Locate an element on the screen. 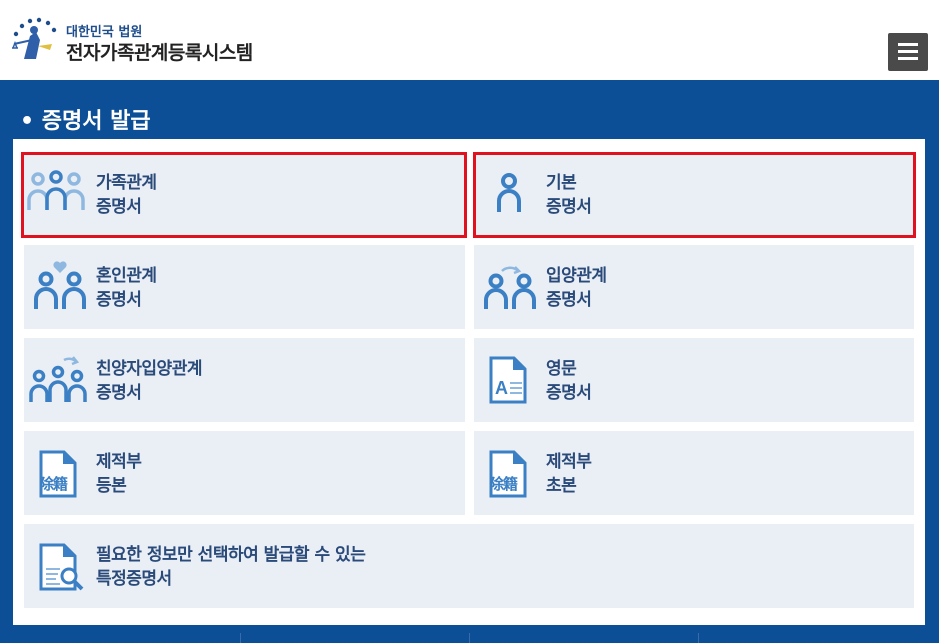 This screenshot has height=643, width=939. card-english-certificate: A 영문 증명서 is located at coordinates (694, 380).